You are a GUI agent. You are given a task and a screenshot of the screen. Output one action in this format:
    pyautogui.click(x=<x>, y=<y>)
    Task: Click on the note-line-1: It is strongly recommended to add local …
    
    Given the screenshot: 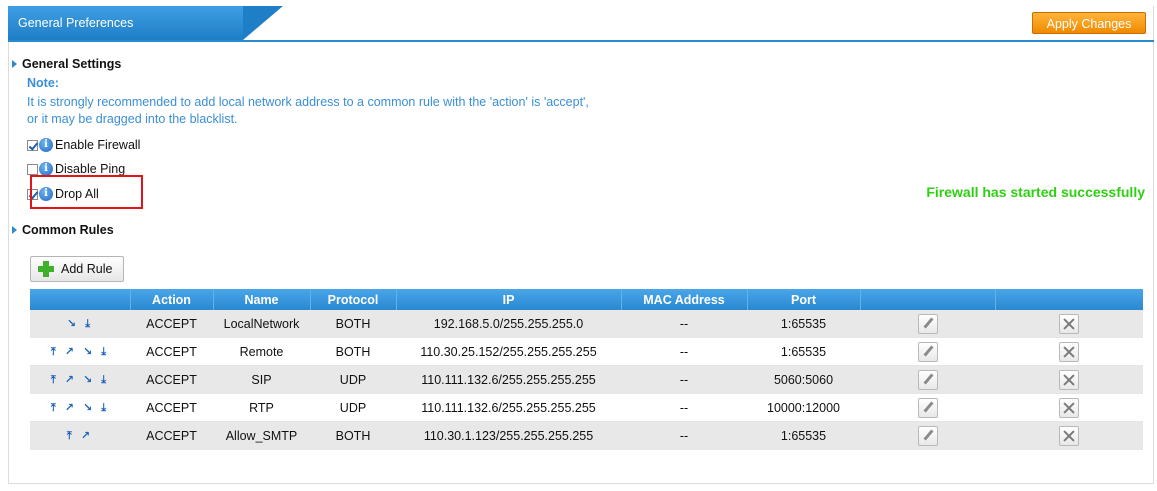 What is the action you would take?
    pyautogui.click(x=308, y=102)
    